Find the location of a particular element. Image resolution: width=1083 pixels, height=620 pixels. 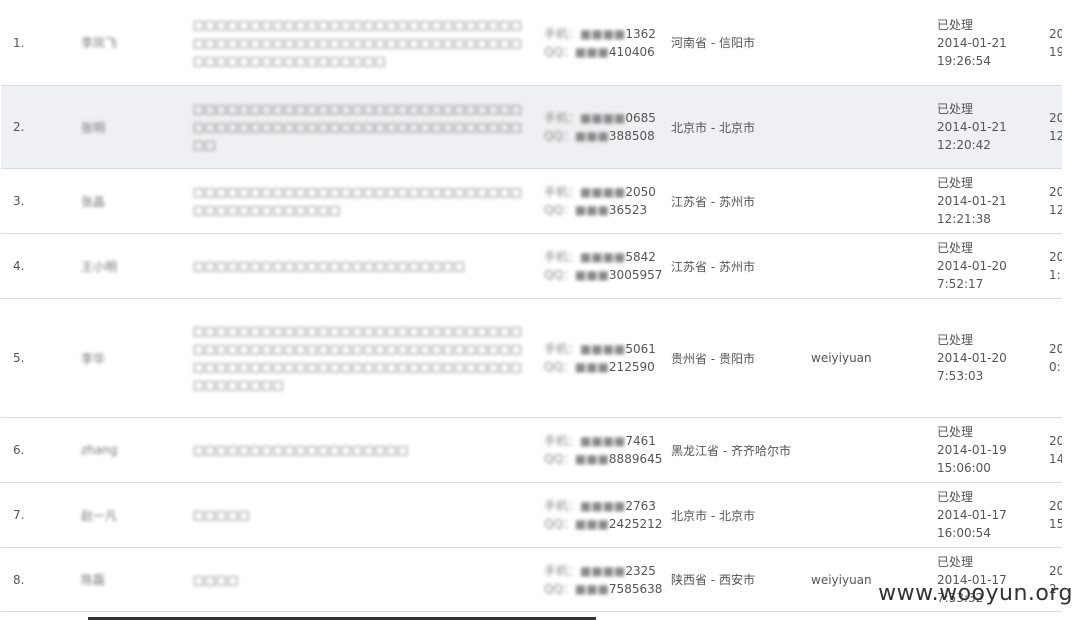

row-qq: QQ：■■■36523 is located at coordinates (596, 210).